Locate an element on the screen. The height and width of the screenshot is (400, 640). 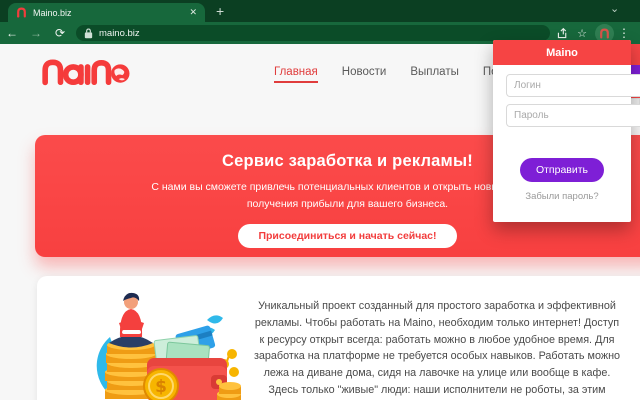
address-bar: maino.biz is located at coordinates (313, 33).